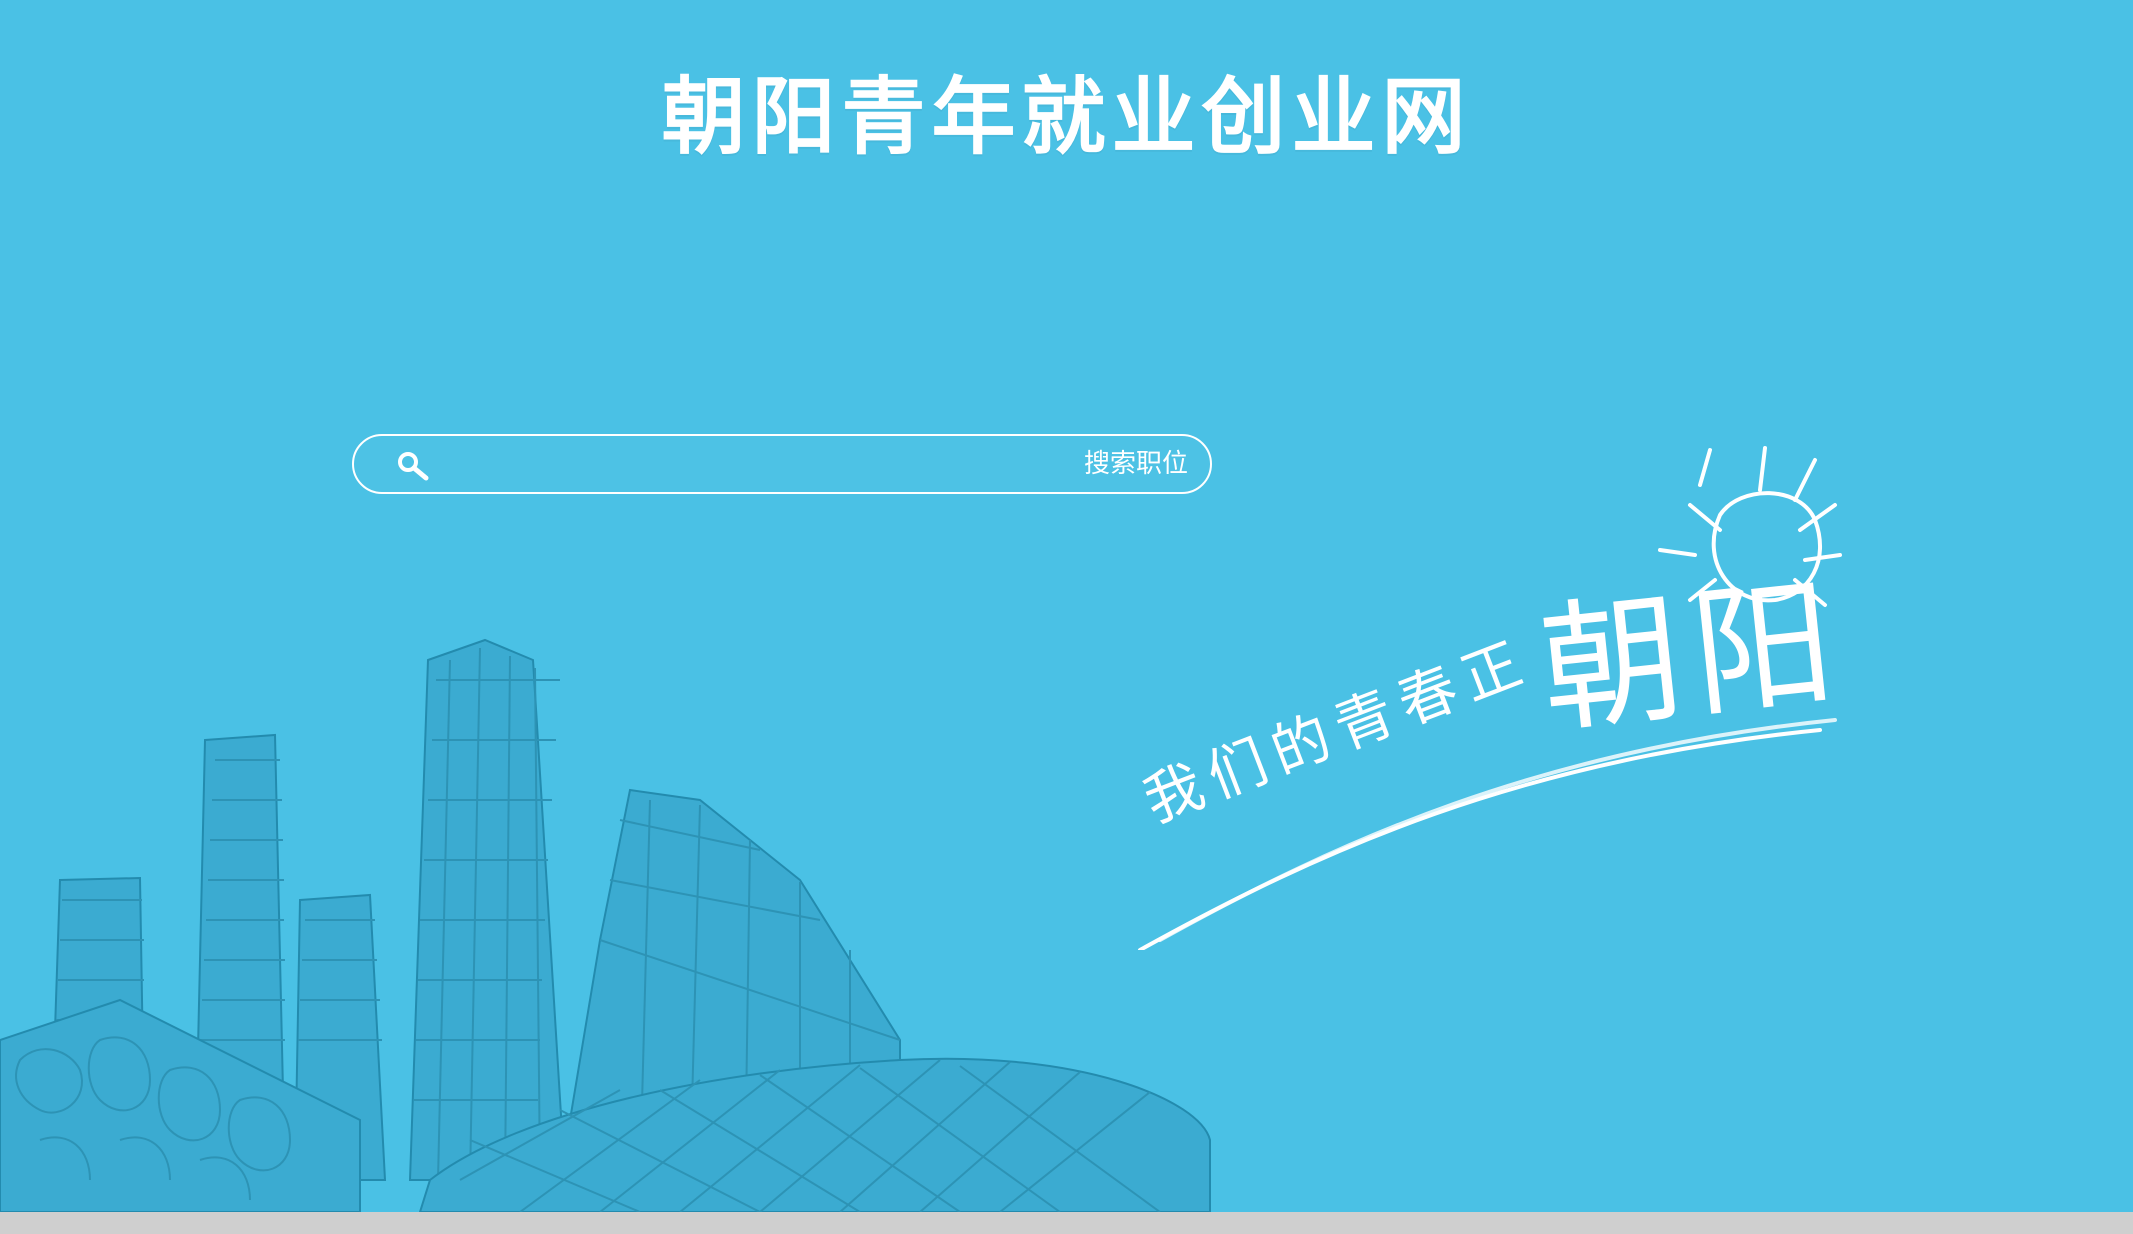 This screenshot has height=1234, width=2133. Describe the element at coordinates (728, 465) in the screenshot. I see `search-input` at that location.